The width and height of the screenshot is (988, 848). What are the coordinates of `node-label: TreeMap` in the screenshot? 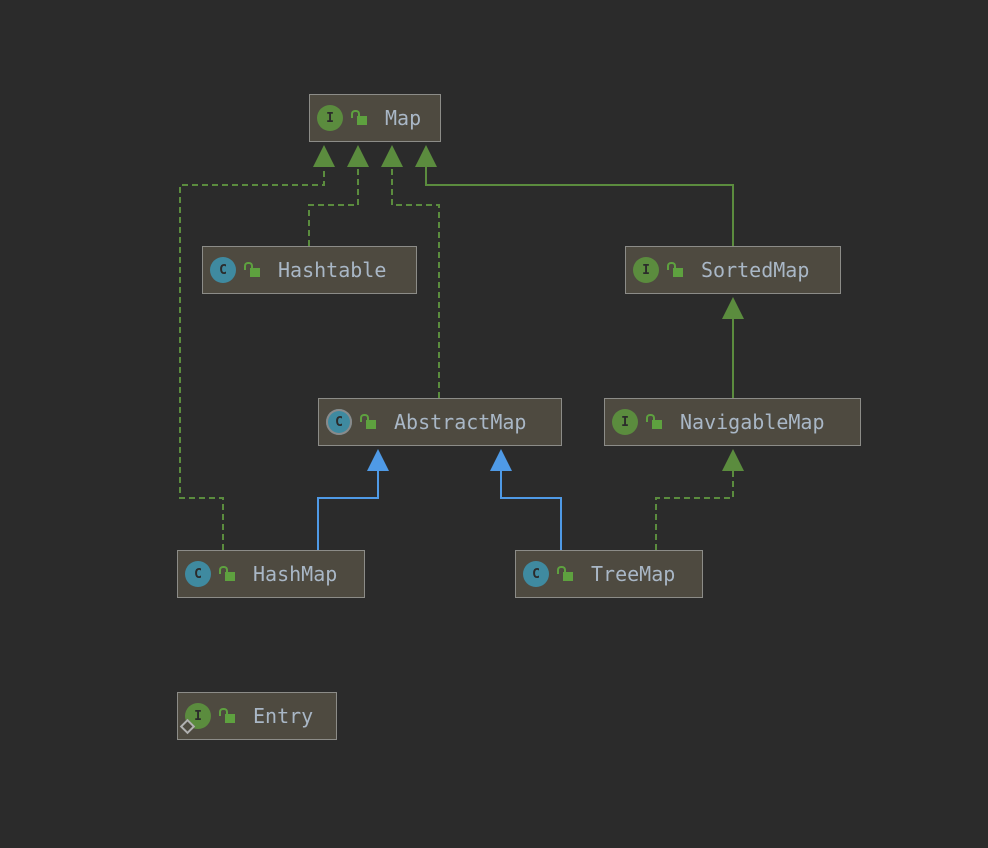 It's located at (633, 574).